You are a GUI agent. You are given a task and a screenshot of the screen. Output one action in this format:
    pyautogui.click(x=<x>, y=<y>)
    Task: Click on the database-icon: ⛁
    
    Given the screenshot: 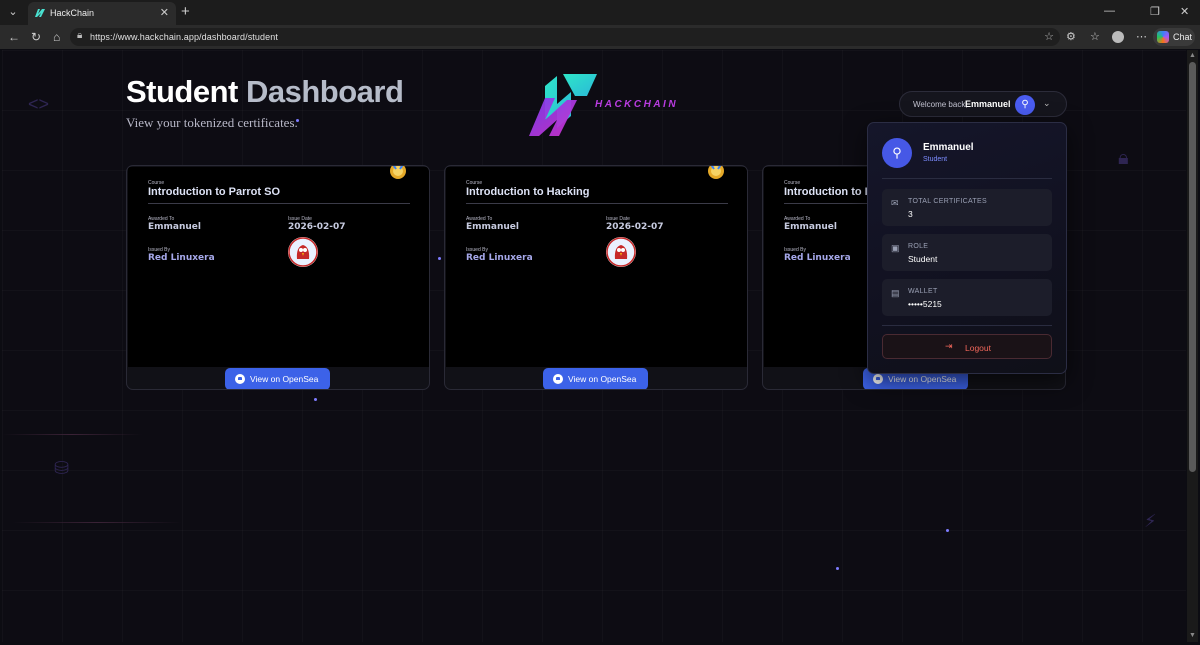 What is the action you would take?
    pyautogui.click(x=62, y=468)
    